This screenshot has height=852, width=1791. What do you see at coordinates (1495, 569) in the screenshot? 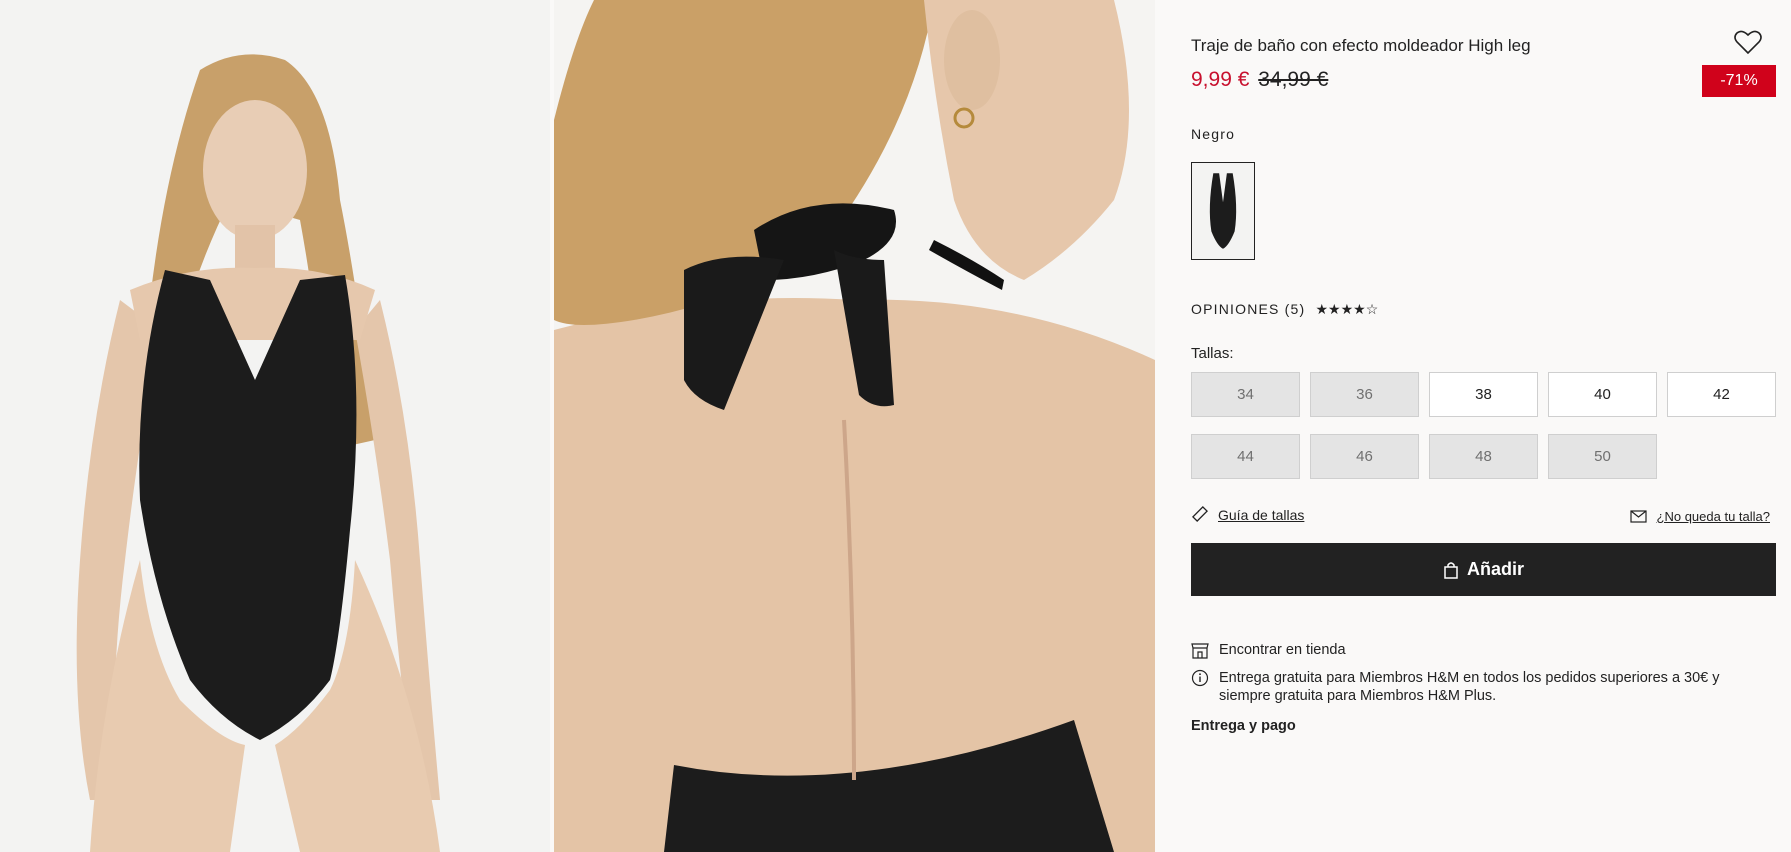
I see `add-to-bag-label: Añadir` at bounding box center [1495, 569].